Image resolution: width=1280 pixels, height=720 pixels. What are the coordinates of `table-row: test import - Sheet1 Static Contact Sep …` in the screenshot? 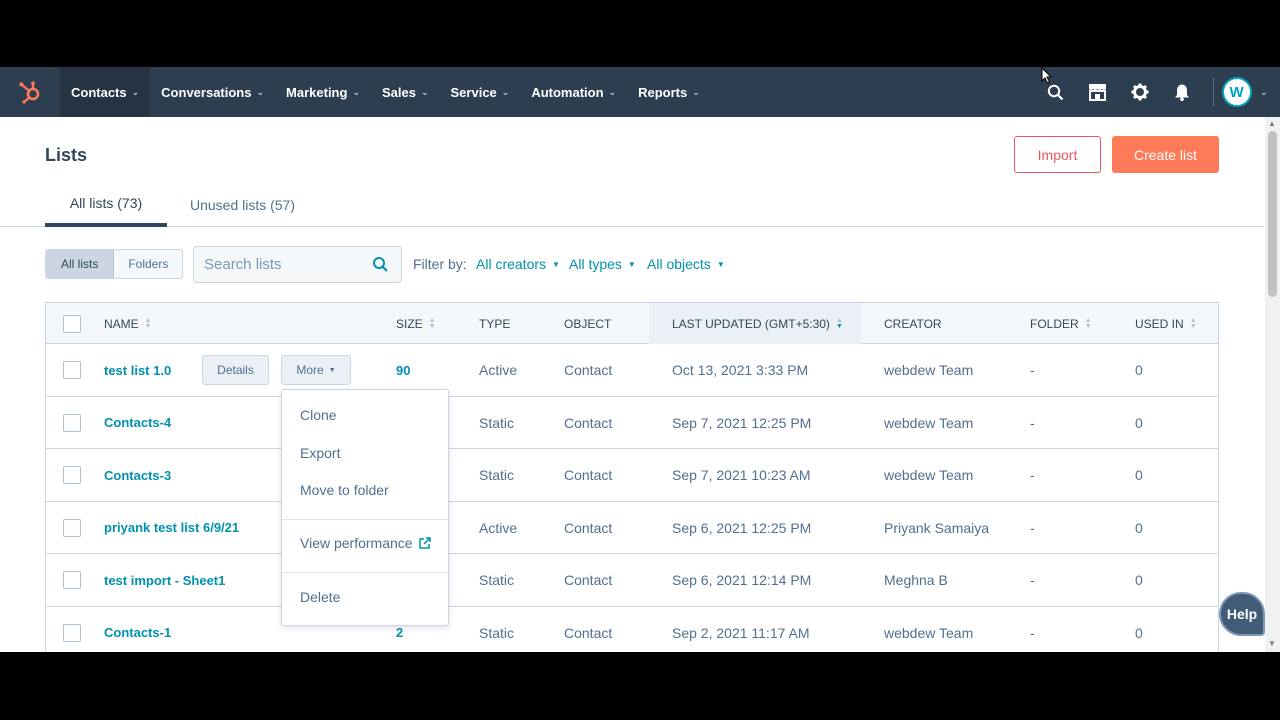 It's located at (632, 580).